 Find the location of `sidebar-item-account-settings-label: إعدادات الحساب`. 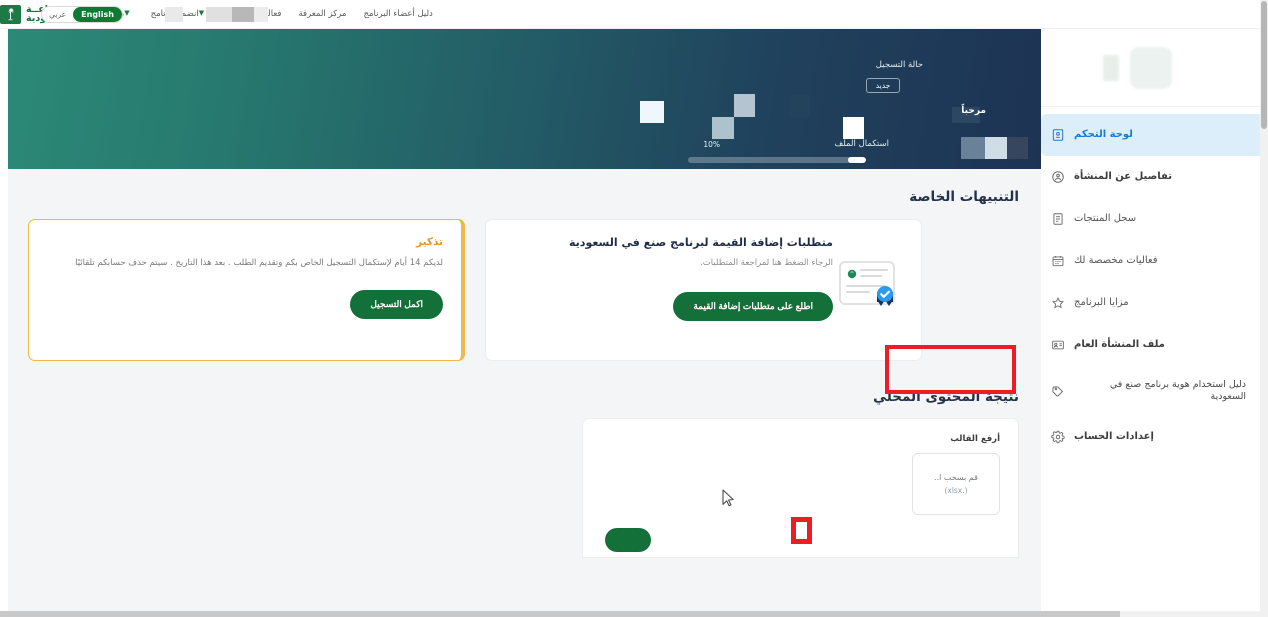

sidebar-item-account-settings-label: إعدادات الحساب is located at coordinates (1114, 436).